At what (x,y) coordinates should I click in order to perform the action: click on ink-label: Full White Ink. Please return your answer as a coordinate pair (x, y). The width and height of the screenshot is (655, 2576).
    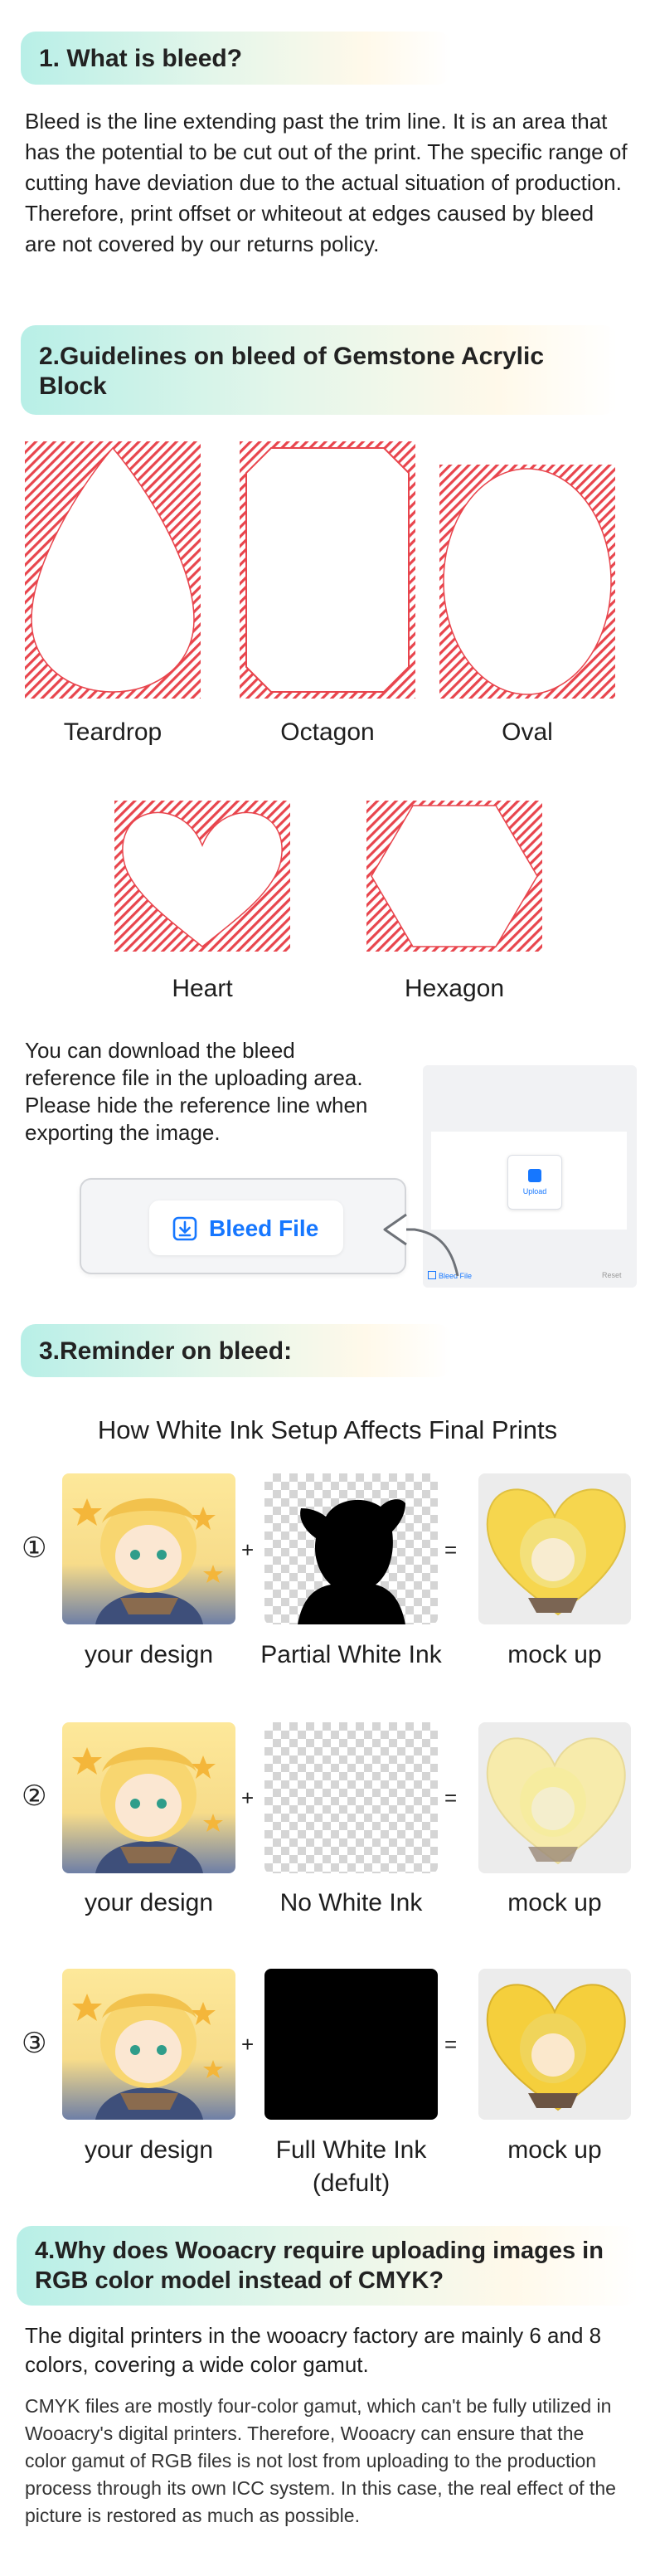
    Looking at the image, I should click on (351, 2150).